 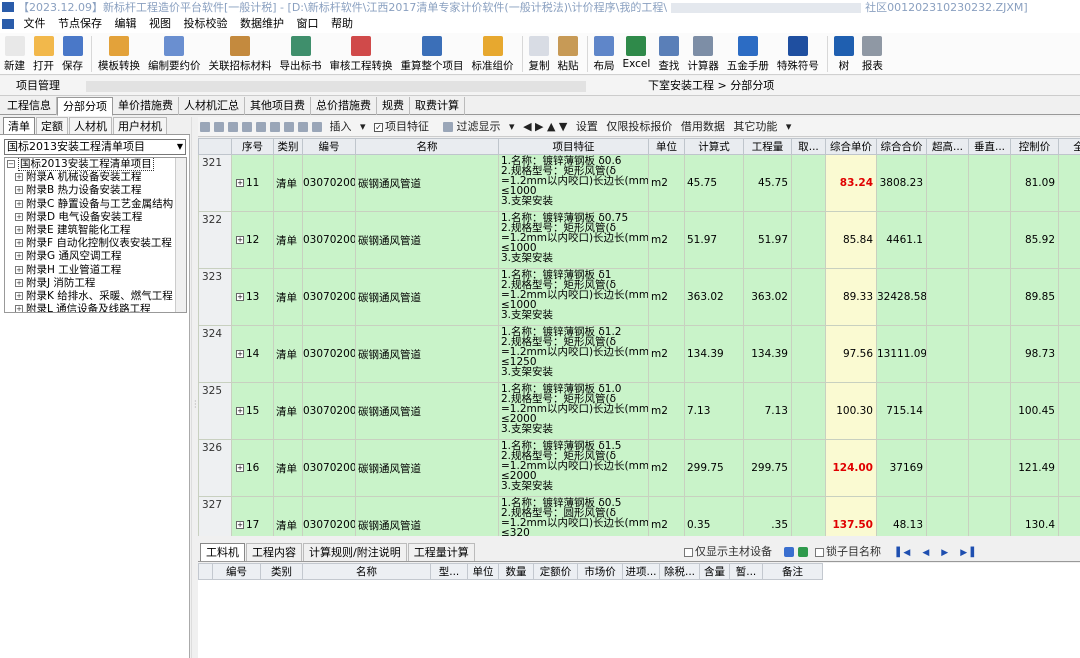 What do you see at coordinates (95, 230) in the screenshot?
I see `tree-item: + 附录E 建筑智能化工程` at bounding box center [95, 230].